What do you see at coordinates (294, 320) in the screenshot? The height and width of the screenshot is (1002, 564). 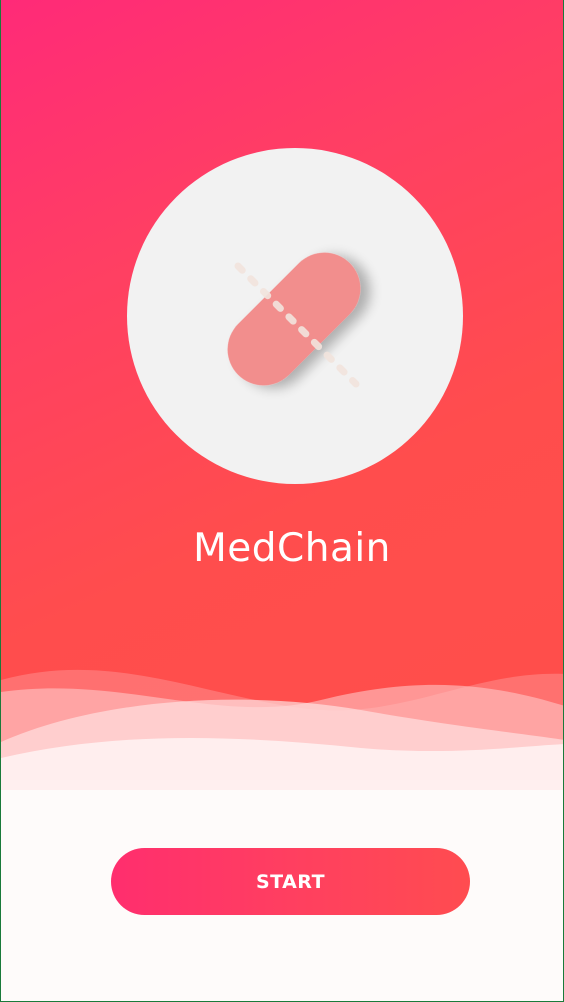 I see `pill-icon` at bounding box center [294, 320].